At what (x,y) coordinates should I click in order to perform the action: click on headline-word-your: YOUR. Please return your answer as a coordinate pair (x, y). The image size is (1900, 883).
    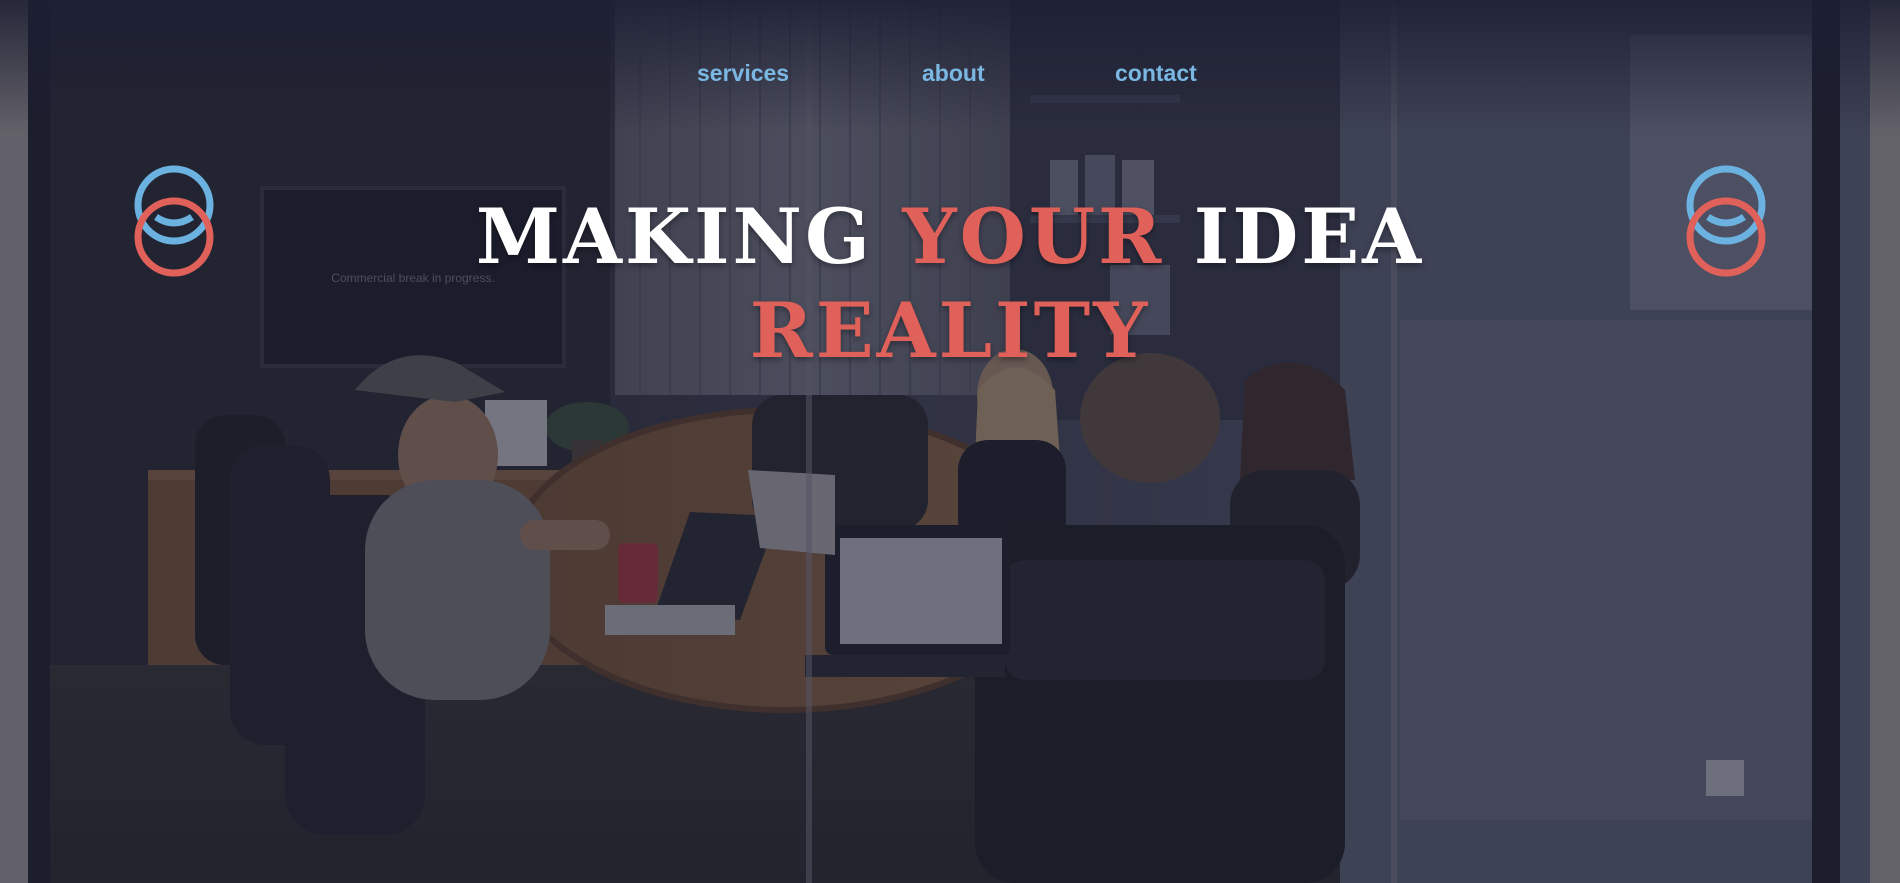
    Looking at the image, I should click on (1033, 236).